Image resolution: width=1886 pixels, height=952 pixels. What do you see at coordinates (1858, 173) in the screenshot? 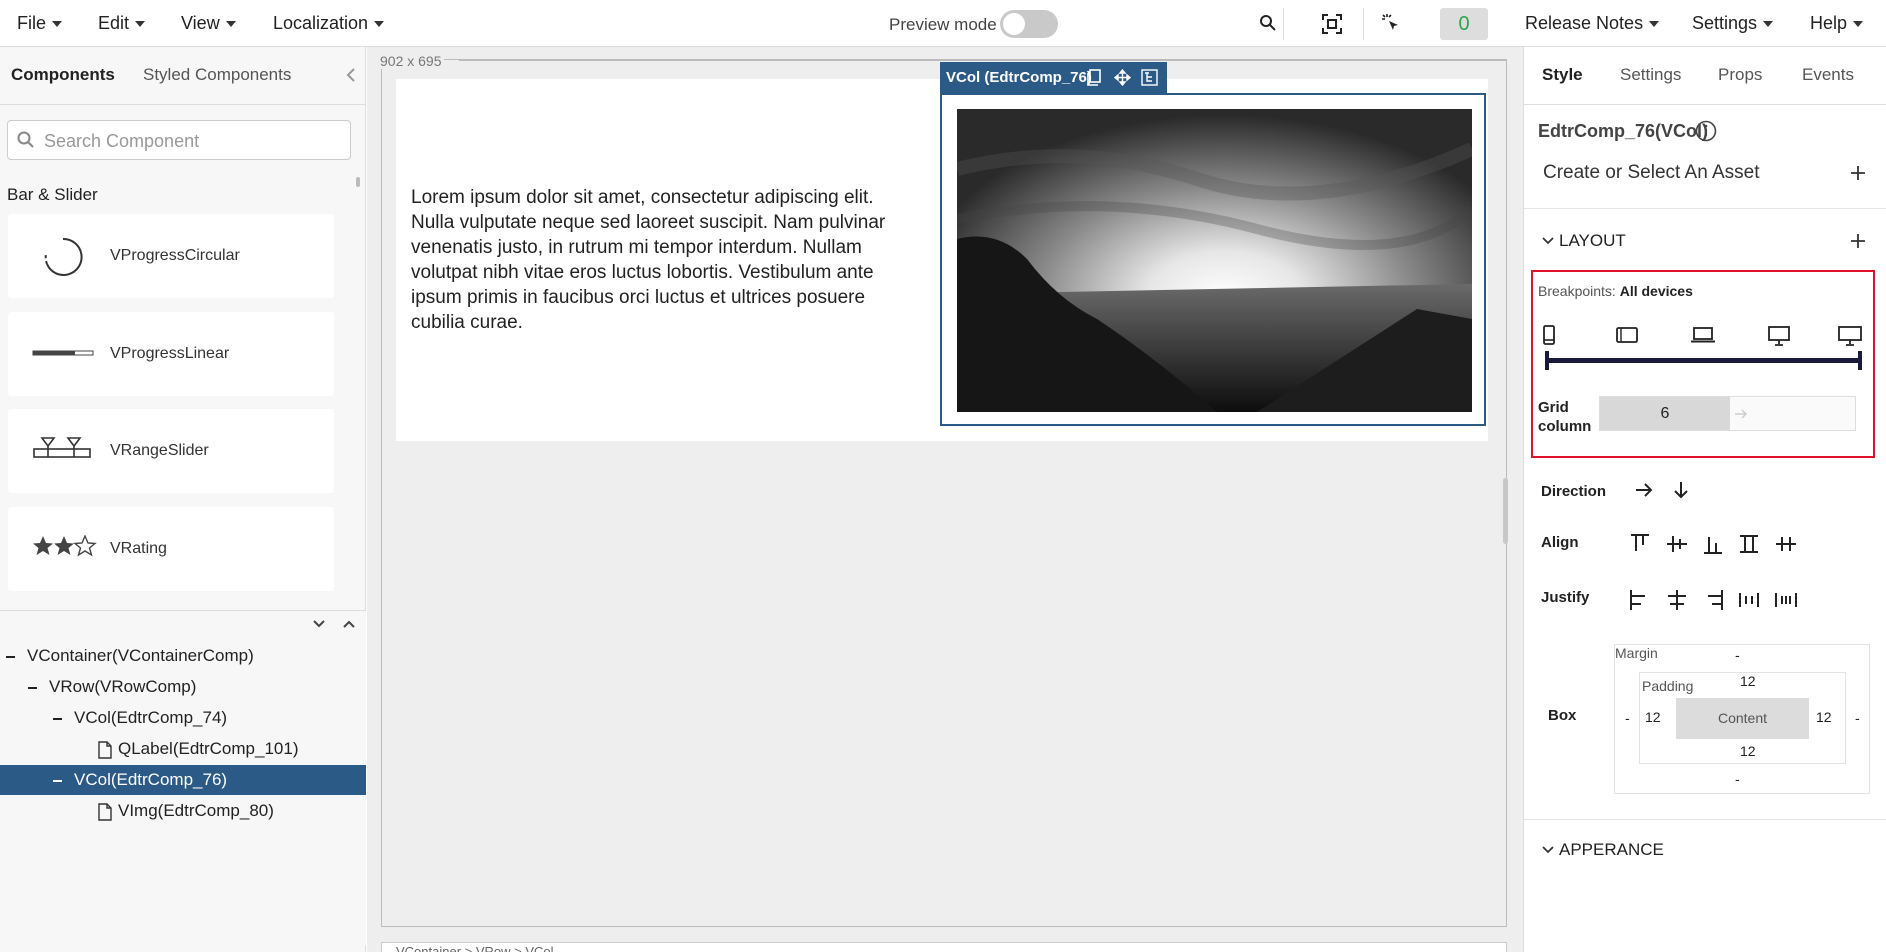
I see `add-asset-icon` at bounding box center [1858, 173].